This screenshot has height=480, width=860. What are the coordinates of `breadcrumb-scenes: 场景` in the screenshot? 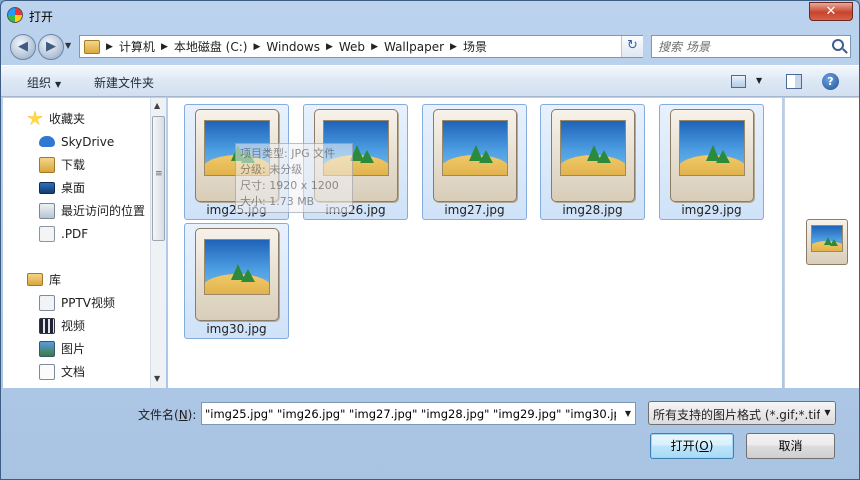 It's located at (475, 46).